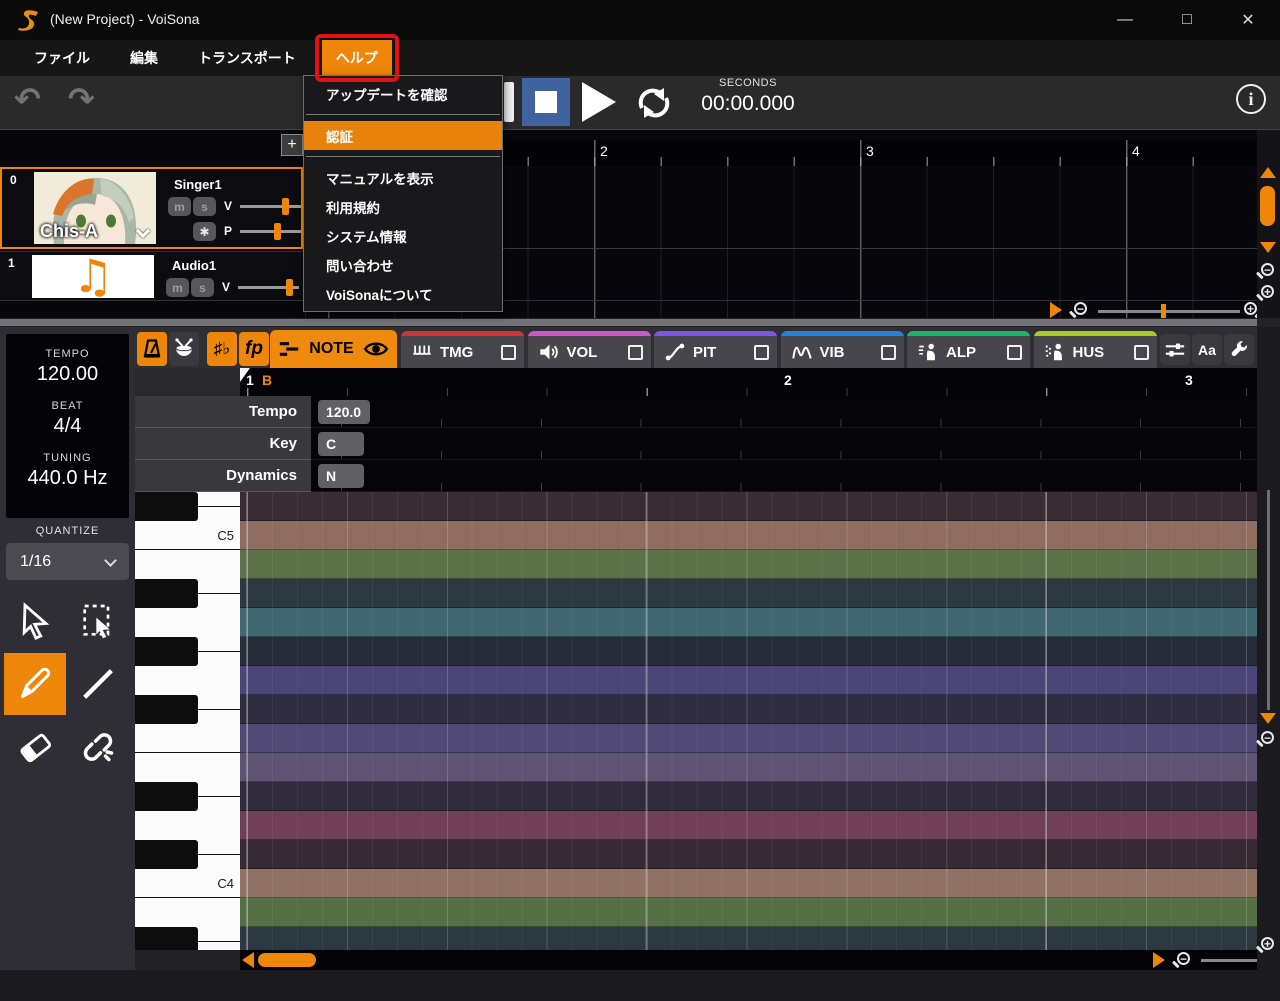 The height and width of the screenshot is (1001, 1280). What do you see at coordinates (403, 264) in the screenshot?
I see `help-menu-item-7: 問い合わせ` at bounding box center [403, 264].